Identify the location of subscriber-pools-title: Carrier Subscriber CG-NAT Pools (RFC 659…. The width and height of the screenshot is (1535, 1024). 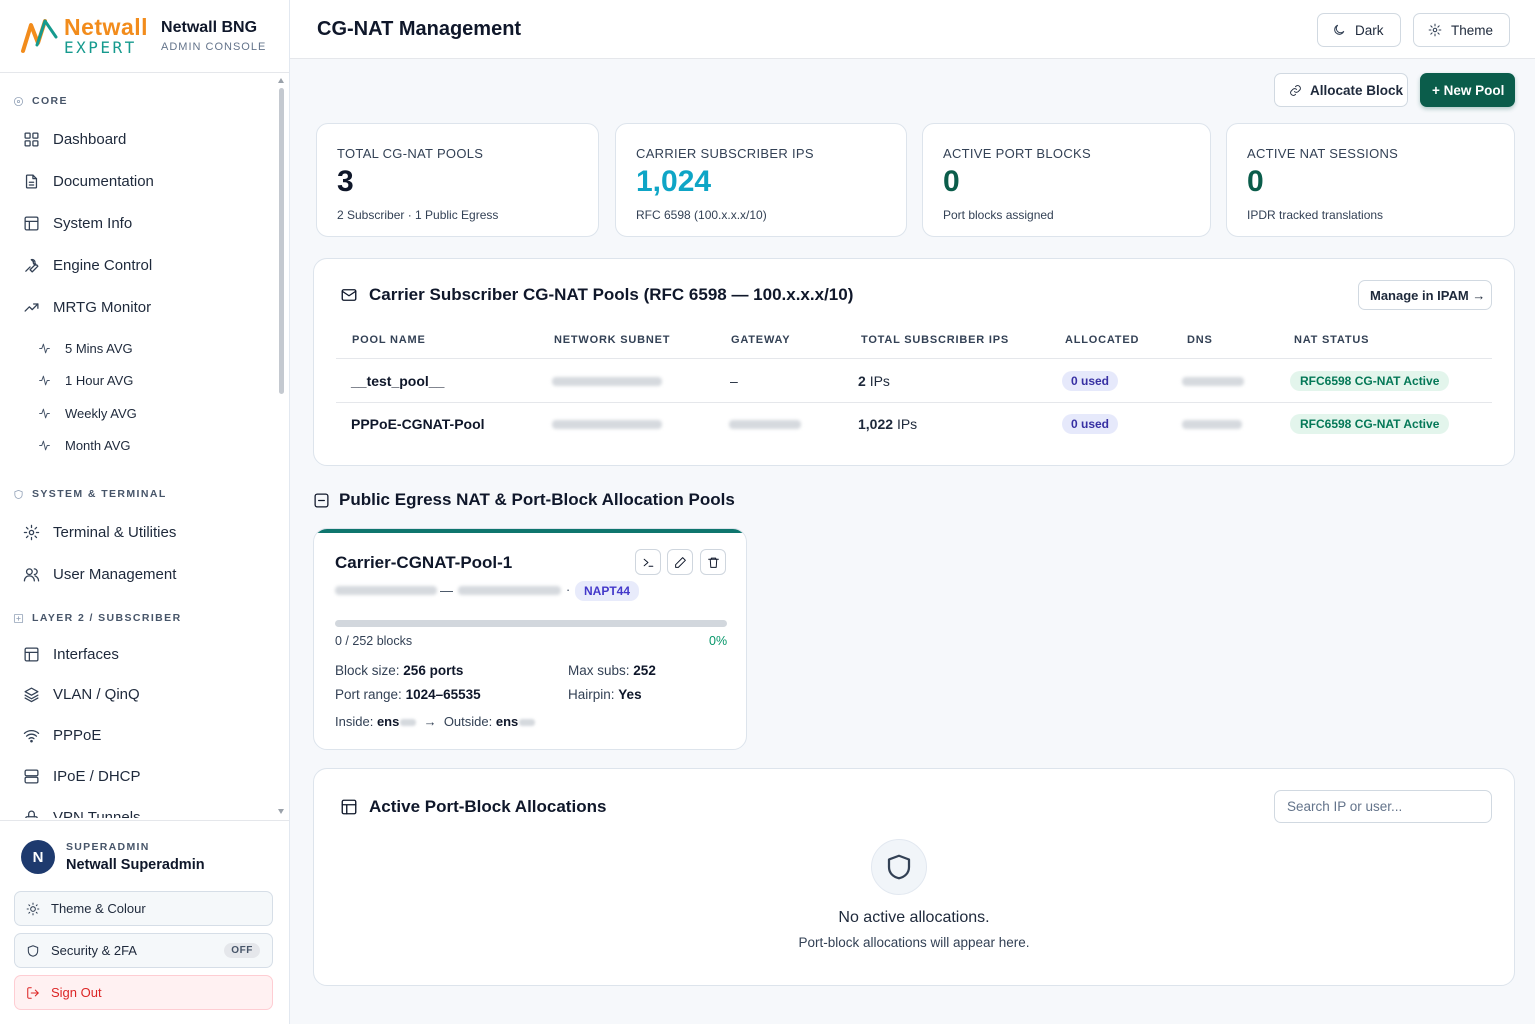
(596, 295).